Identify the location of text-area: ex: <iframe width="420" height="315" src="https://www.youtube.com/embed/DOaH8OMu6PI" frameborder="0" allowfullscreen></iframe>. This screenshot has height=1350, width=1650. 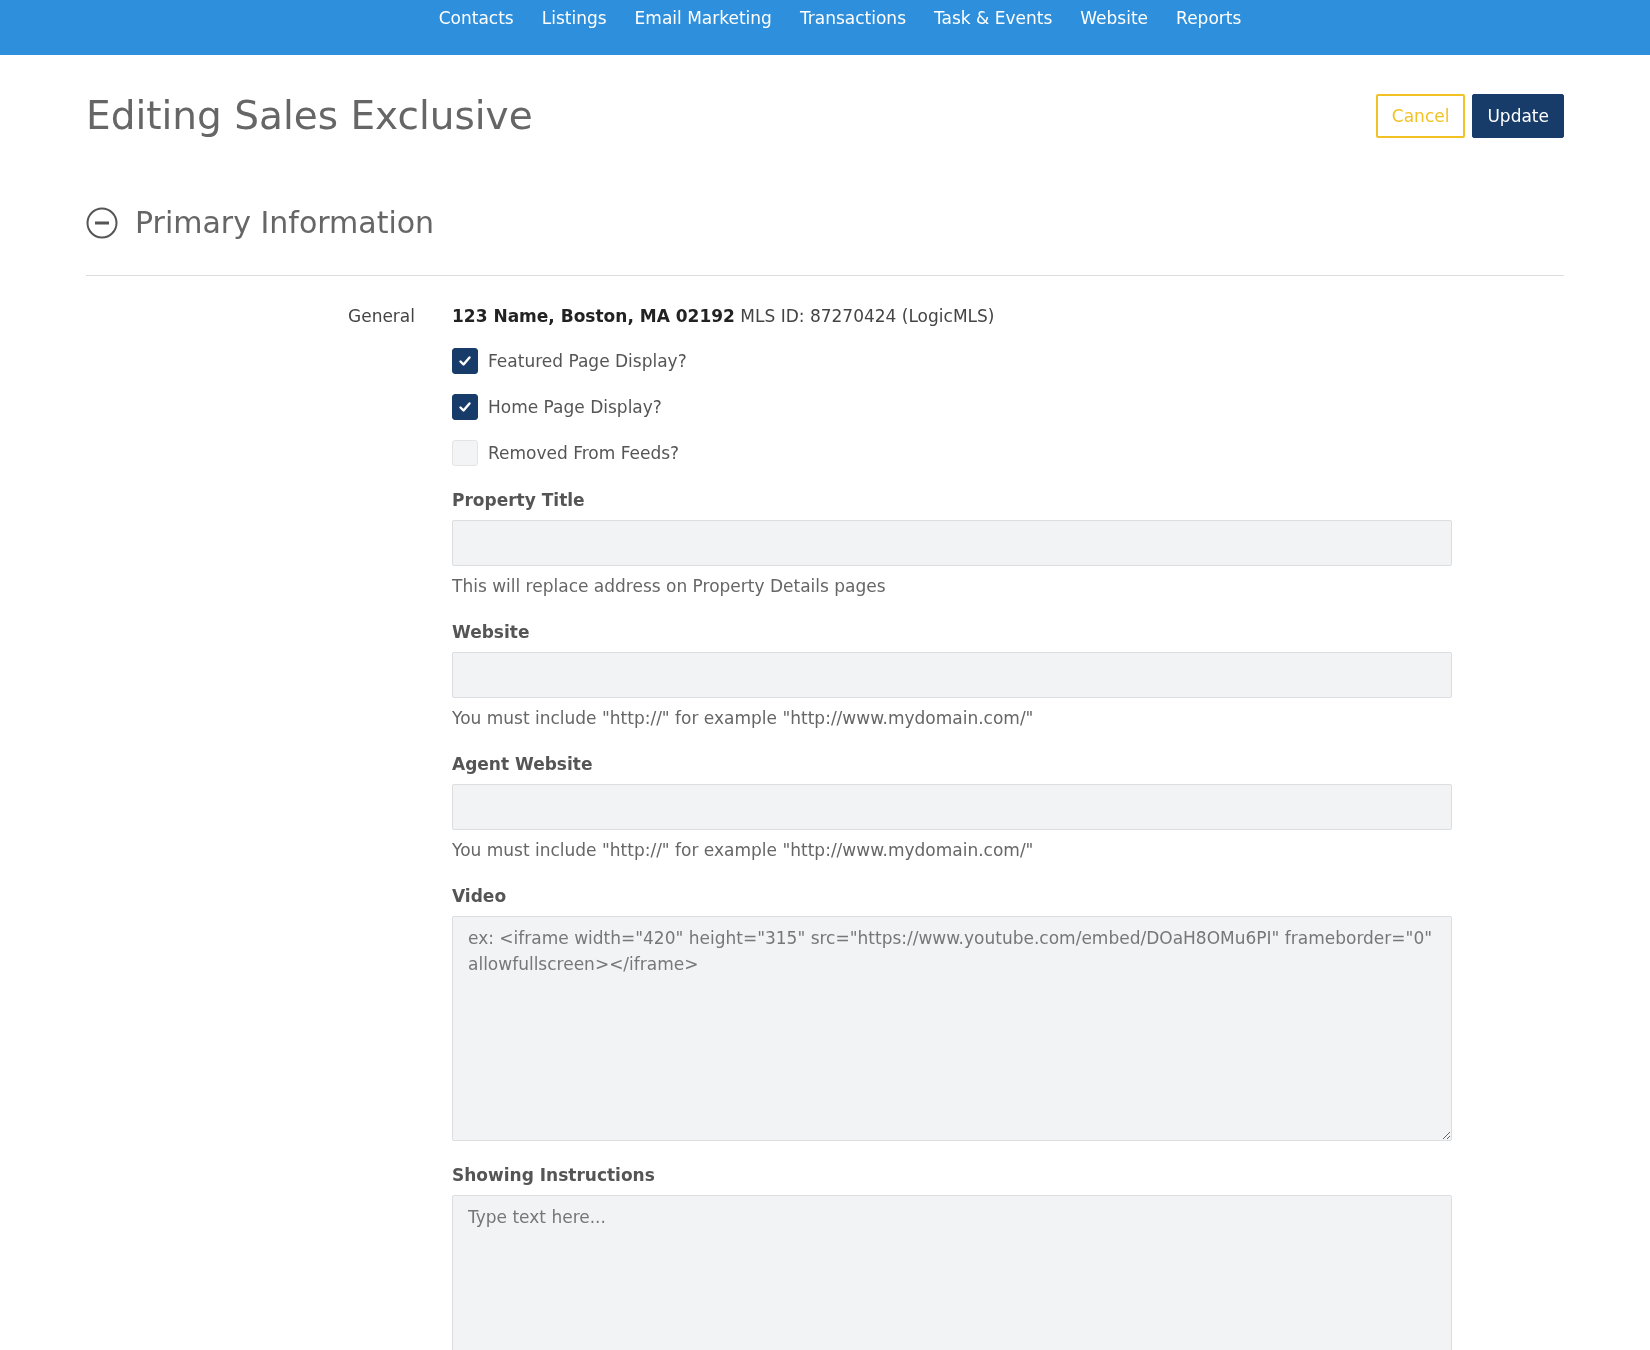
(952, 1028).